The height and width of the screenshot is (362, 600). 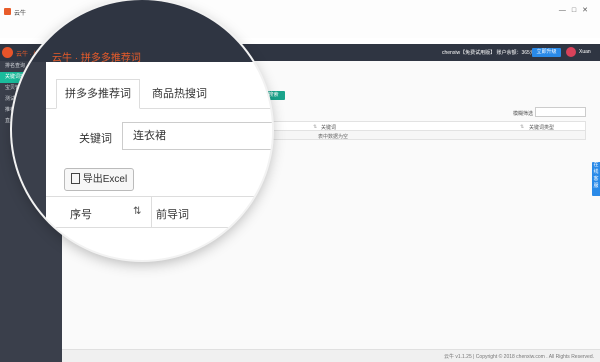 I want to click on keyword-input: 连衣裙, so click(x=197, y=136).